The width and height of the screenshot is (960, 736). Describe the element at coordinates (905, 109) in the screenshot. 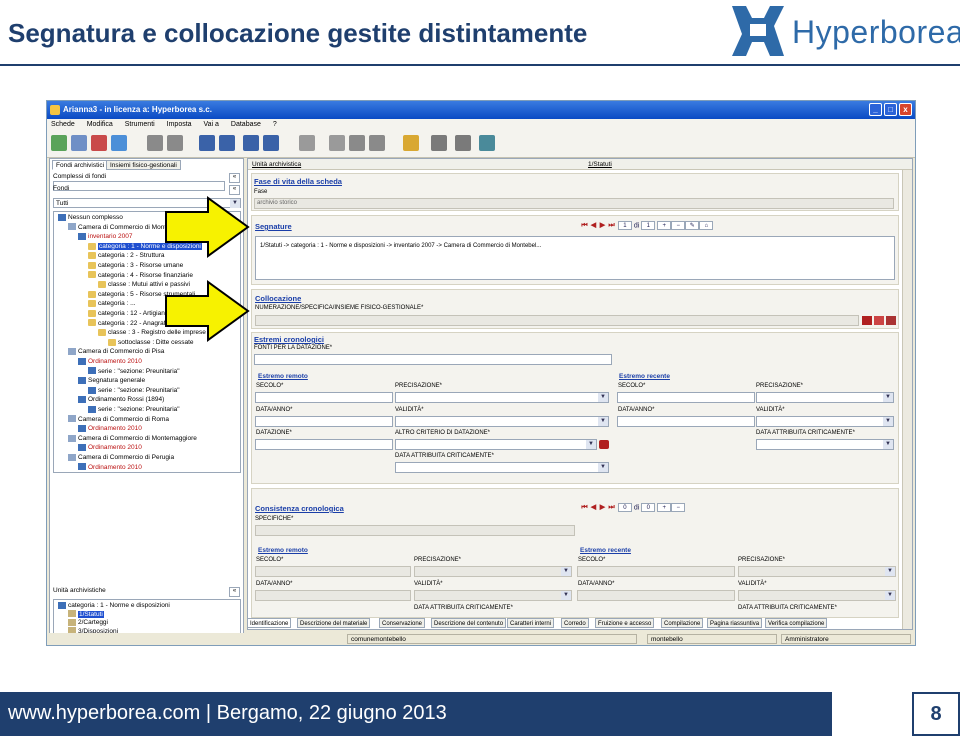

I see `close-button: x` at that location.